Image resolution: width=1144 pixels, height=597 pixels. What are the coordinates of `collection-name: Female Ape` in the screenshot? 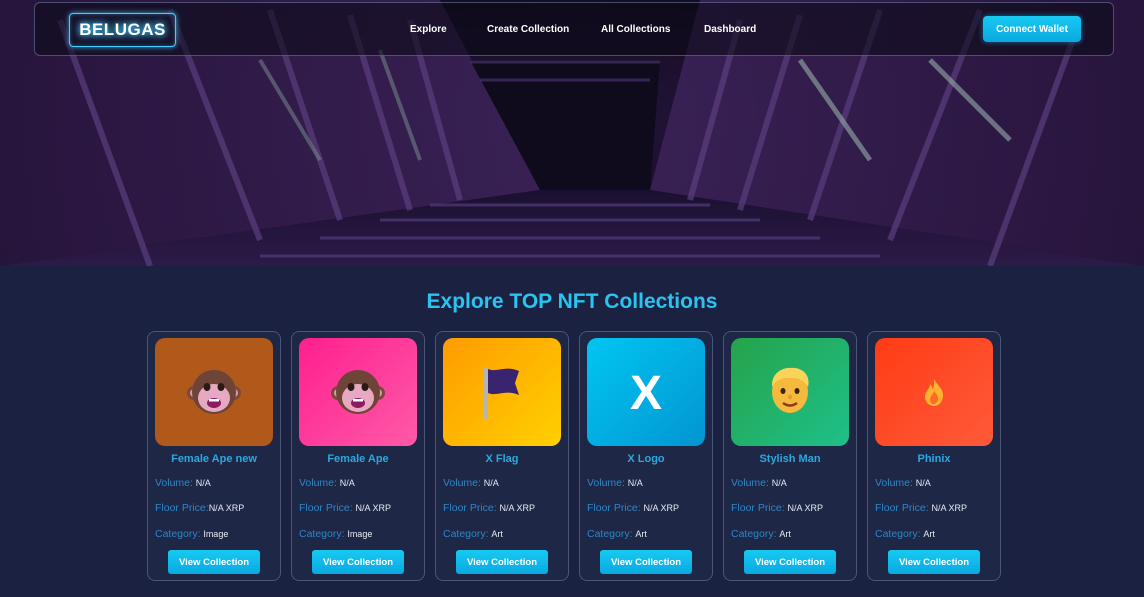 It's located at (358, 459).